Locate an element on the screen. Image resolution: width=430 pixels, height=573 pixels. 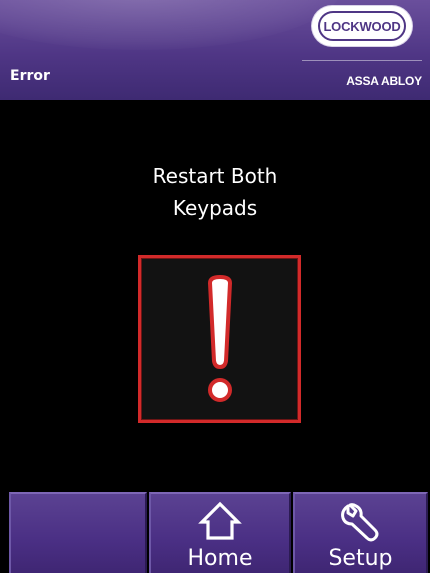
error-message-line1: Restart Both is located at coordinates (215, 176).